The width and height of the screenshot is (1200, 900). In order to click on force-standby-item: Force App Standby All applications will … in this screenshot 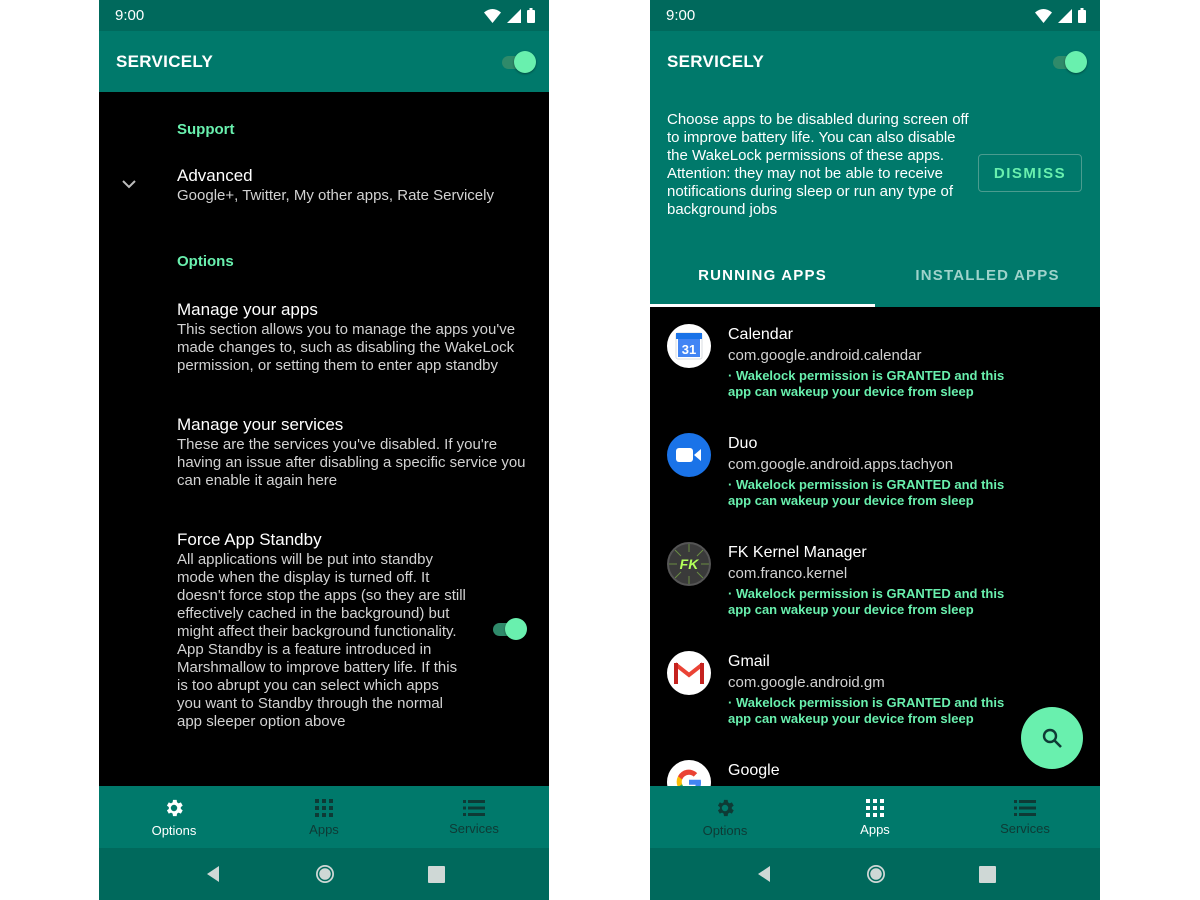, I will do `click(322, 630)`.